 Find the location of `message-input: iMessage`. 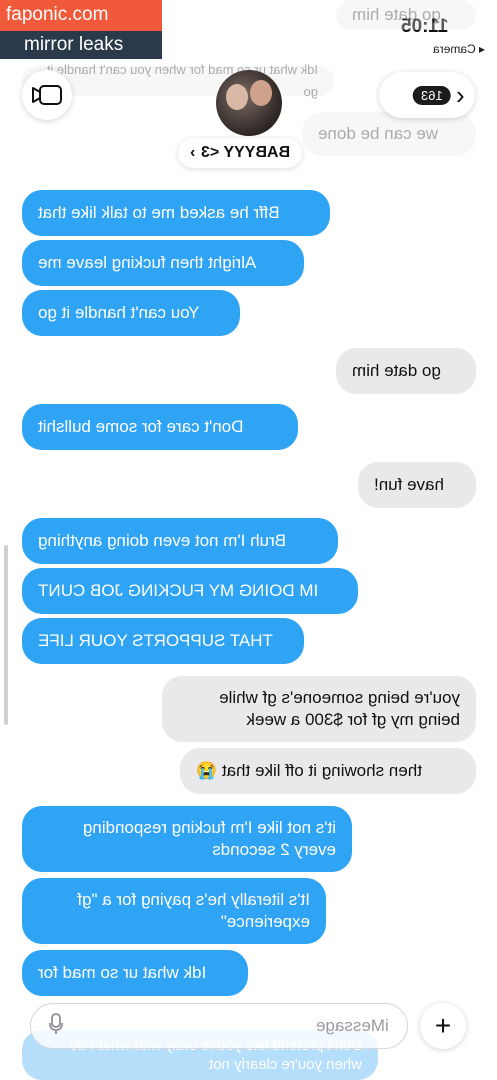

message-input: iMessage is located at coordinates (219, 1026).